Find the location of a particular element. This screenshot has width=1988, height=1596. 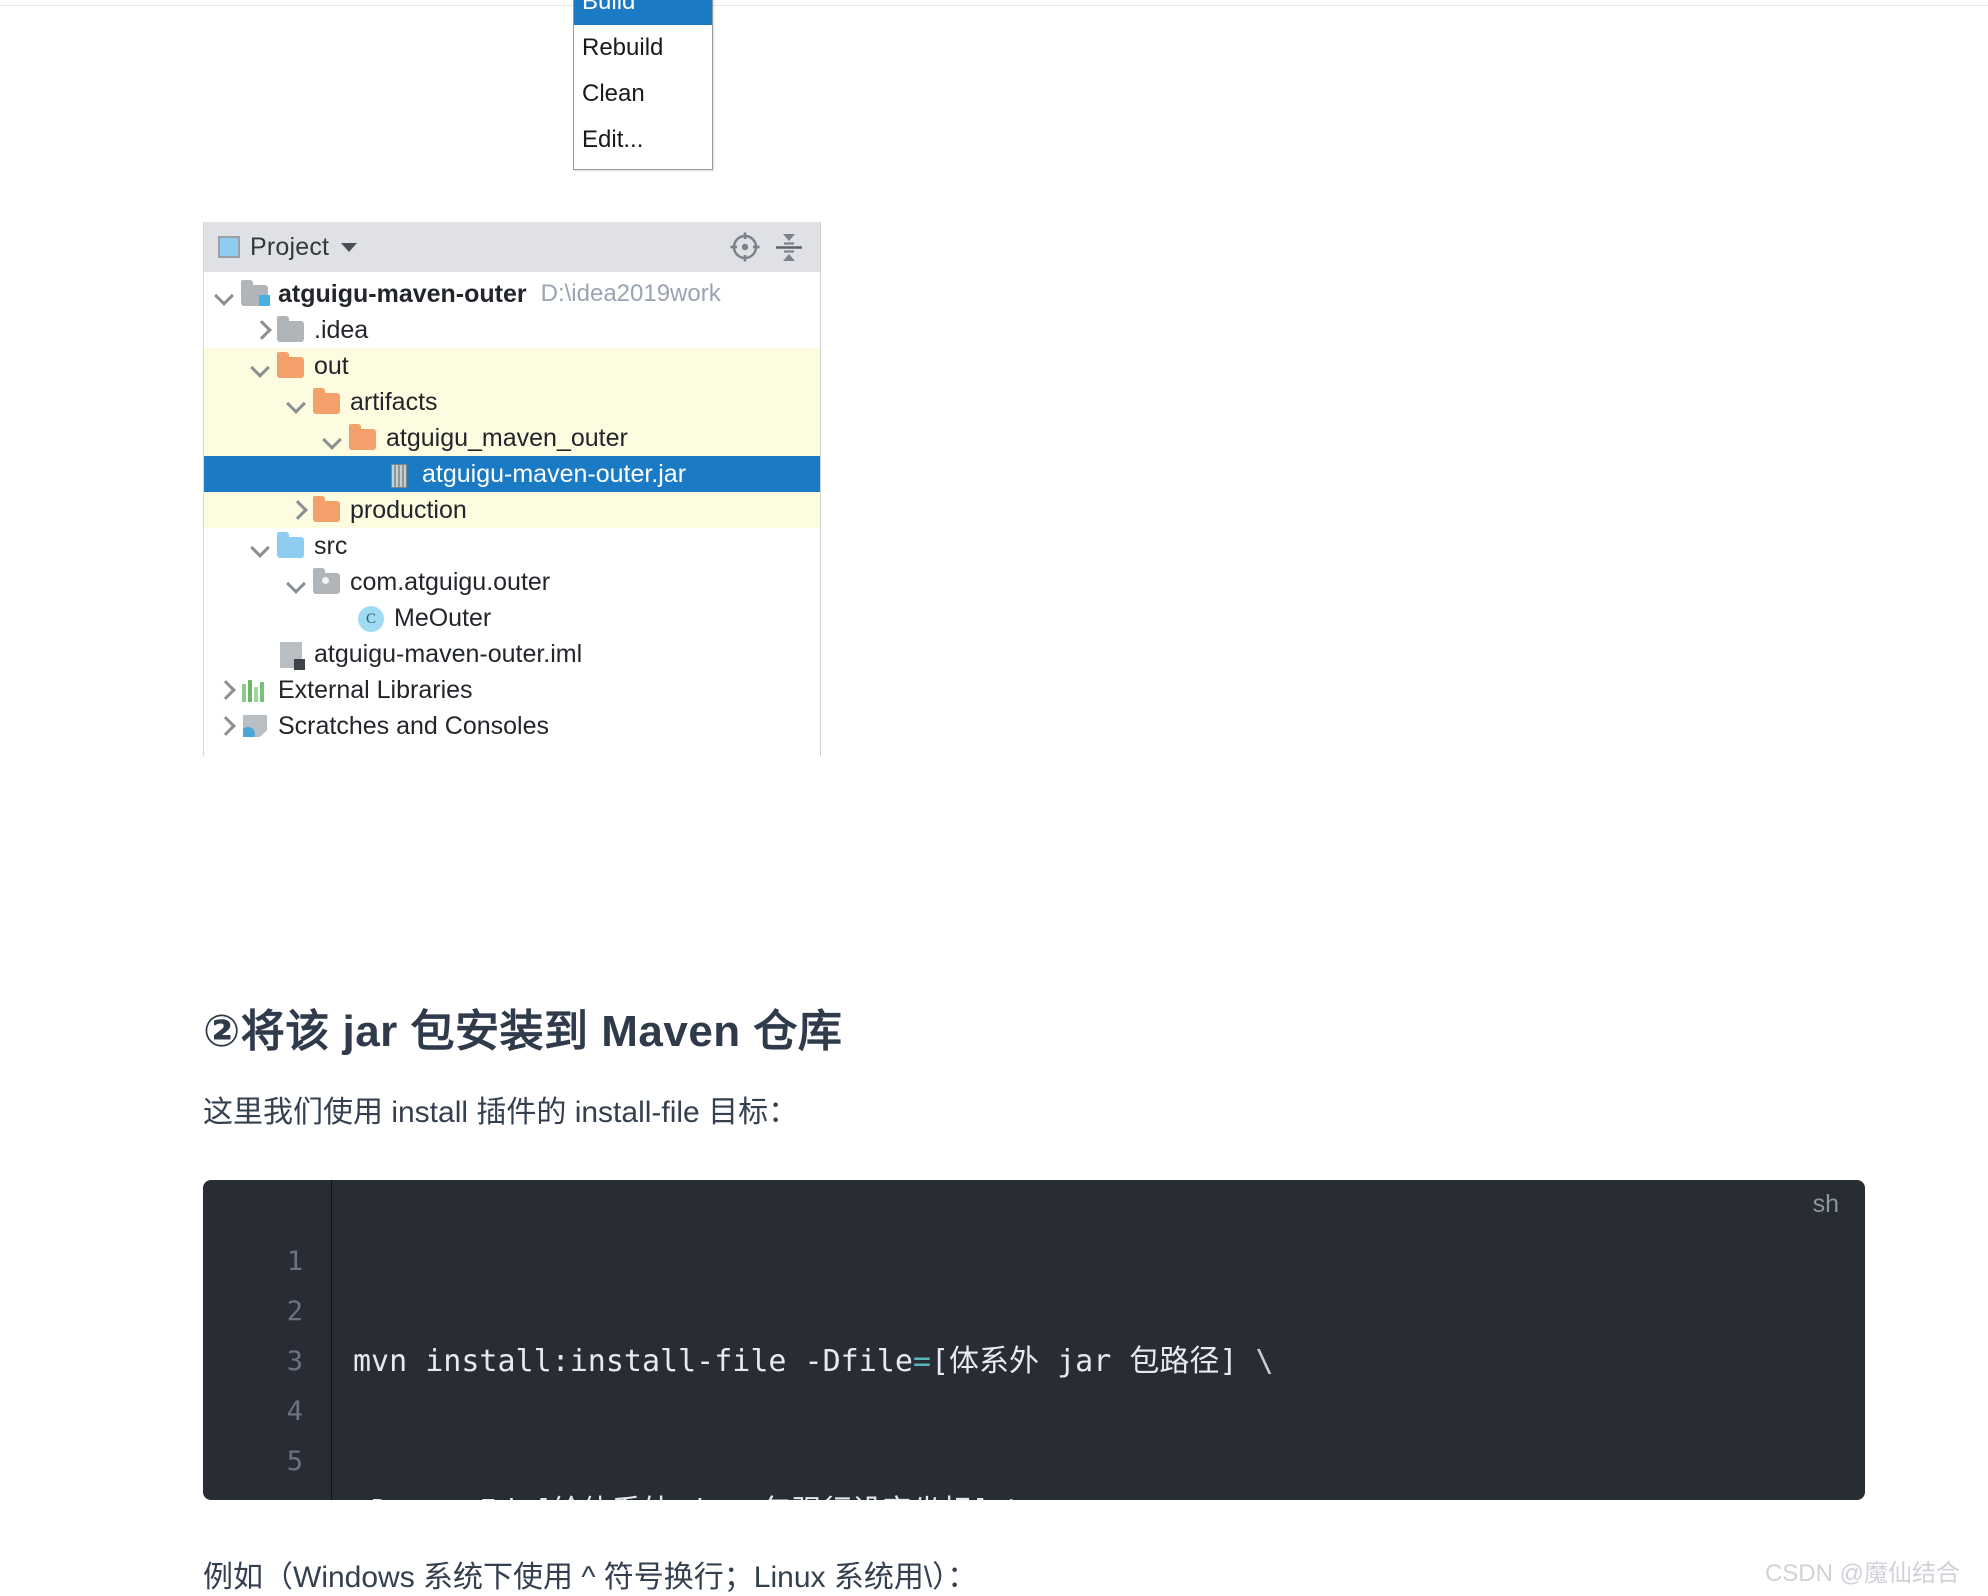

tree-row-atguigu-maven-outer-jar: atguigu-maven-outer.jar is located at coordinates (512, 474).